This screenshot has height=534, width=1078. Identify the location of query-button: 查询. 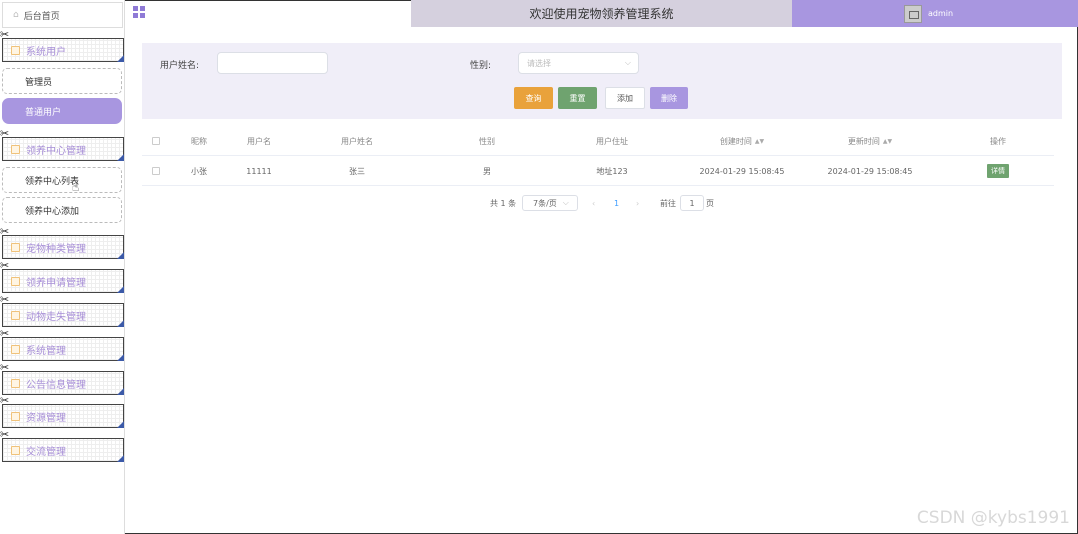
(533, 98).